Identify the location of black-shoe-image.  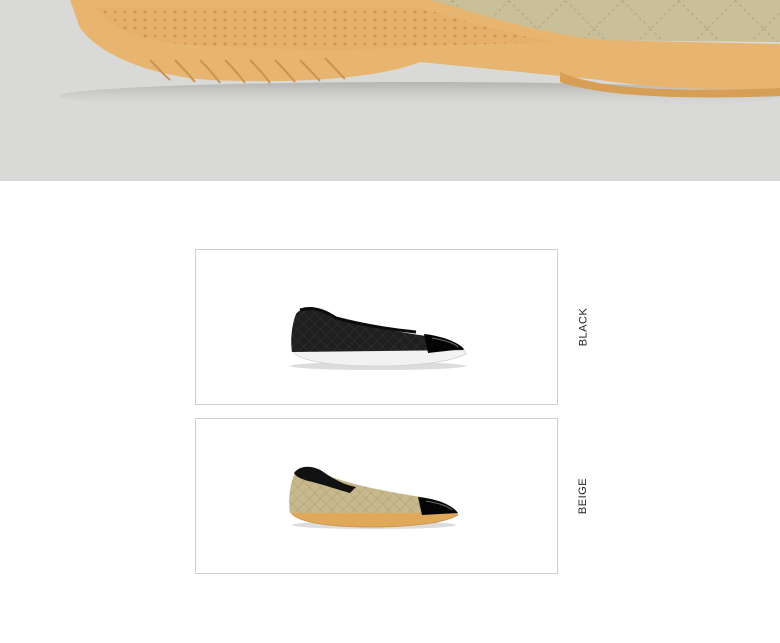
(378, 338).